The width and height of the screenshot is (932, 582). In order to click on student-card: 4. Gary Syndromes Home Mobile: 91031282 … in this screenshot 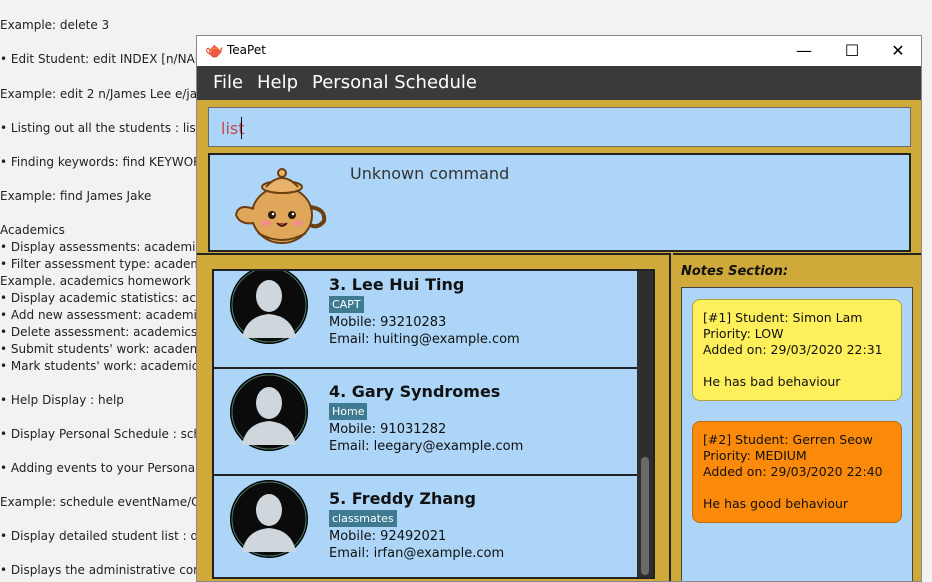, I will do `click(425, 422)`.